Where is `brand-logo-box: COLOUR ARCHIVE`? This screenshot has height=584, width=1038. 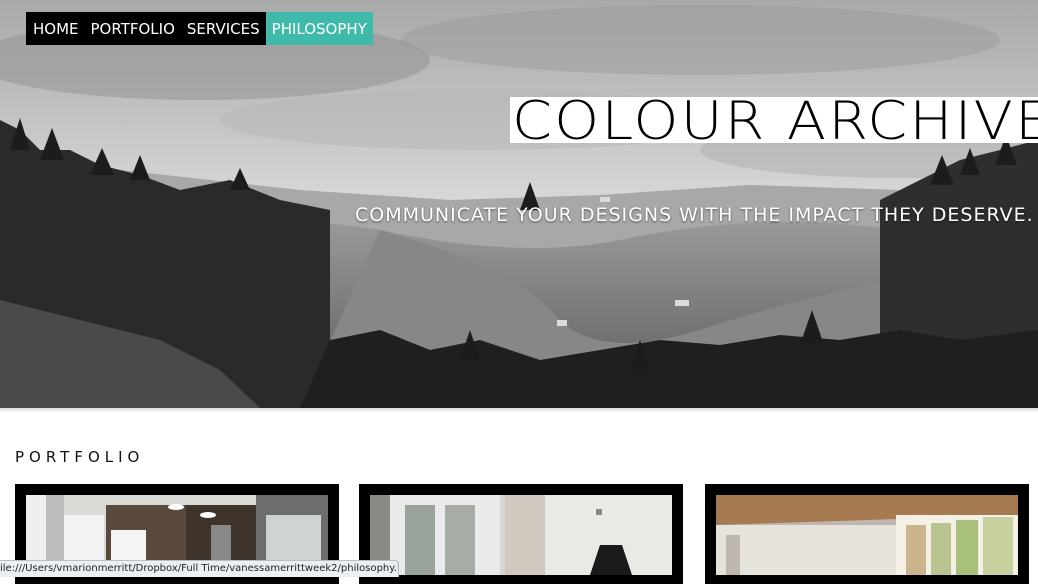
brand-logo-box: COLOUR ARCHIVE is located at coordinates (774, 120).